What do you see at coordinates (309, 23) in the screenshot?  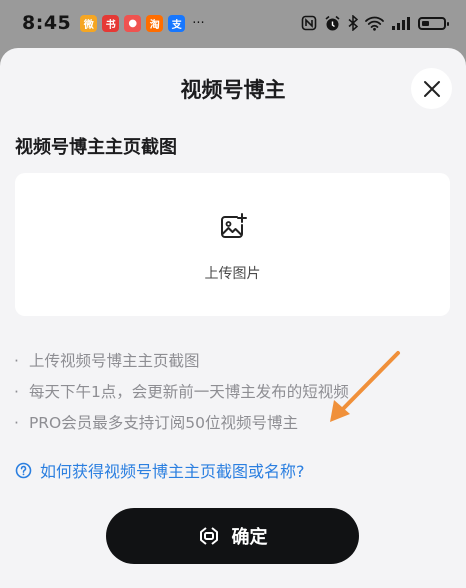 I see `nfc-icon` at bounding box center [309, 23].